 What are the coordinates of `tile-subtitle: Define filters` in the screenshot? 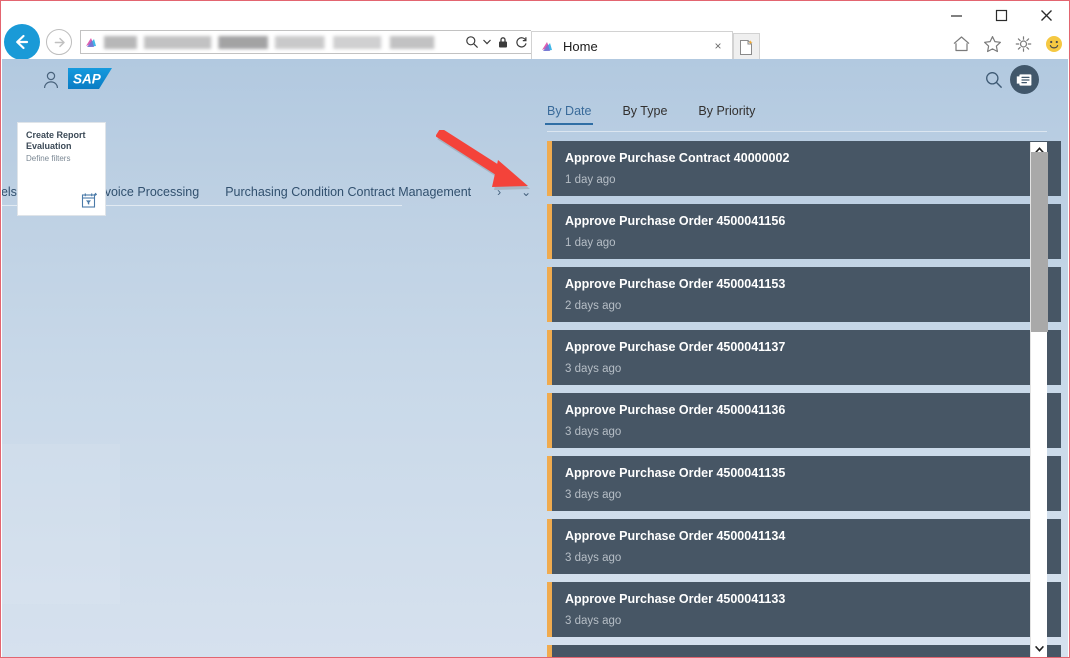 It's located at (48, 158).